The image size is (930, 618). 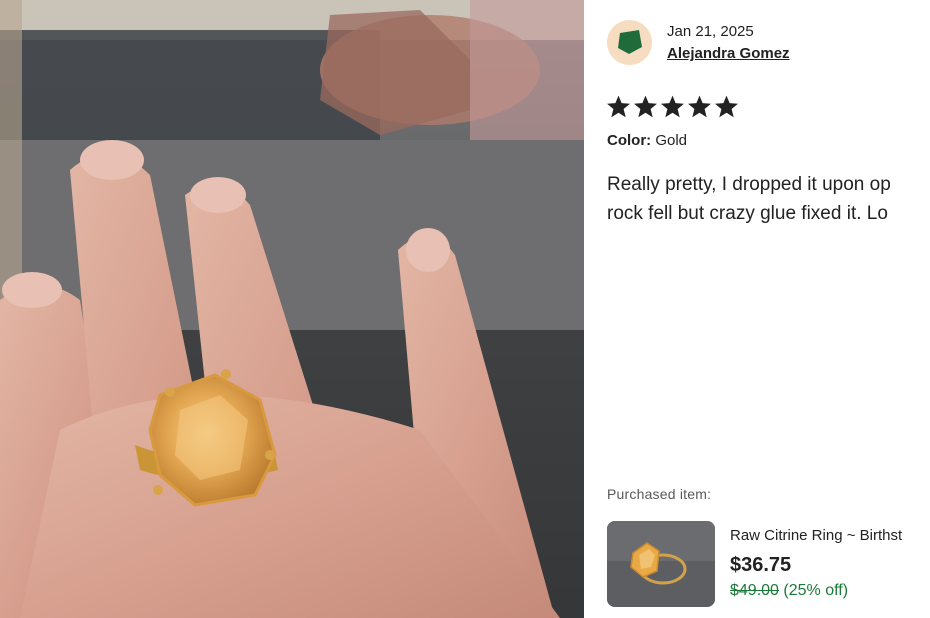 I want to click on reviewer-avatar, so click(x=629, y=42).